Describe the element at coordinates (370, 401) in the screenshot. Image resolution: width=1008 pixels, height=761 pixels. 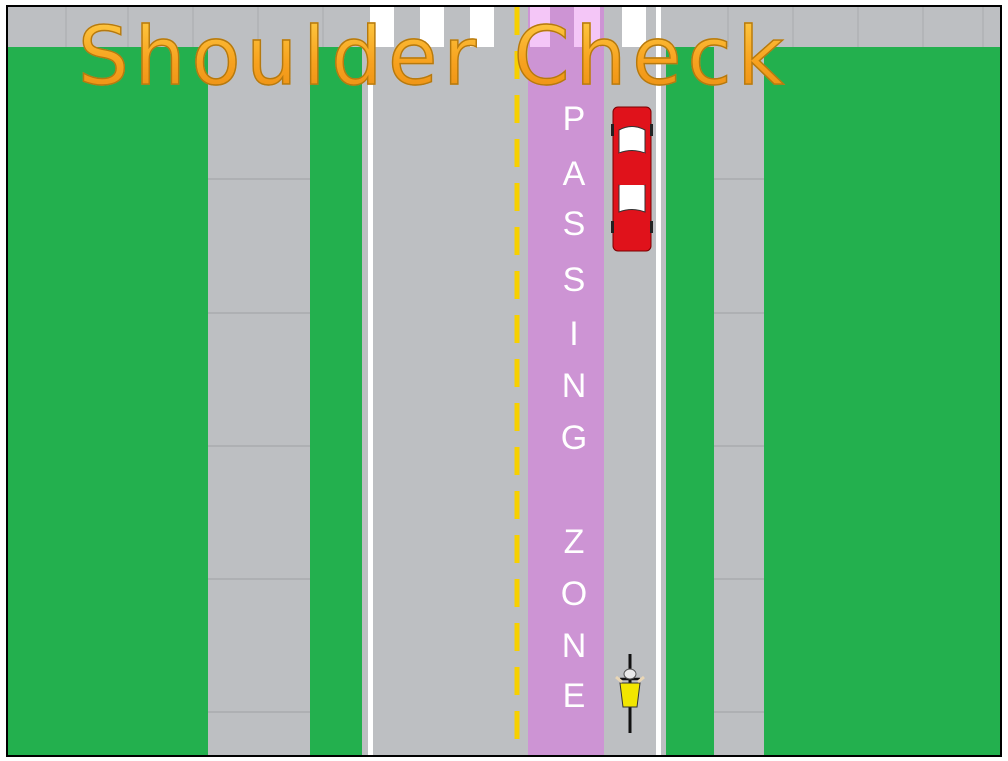
I see `left-edge-line` at that location.